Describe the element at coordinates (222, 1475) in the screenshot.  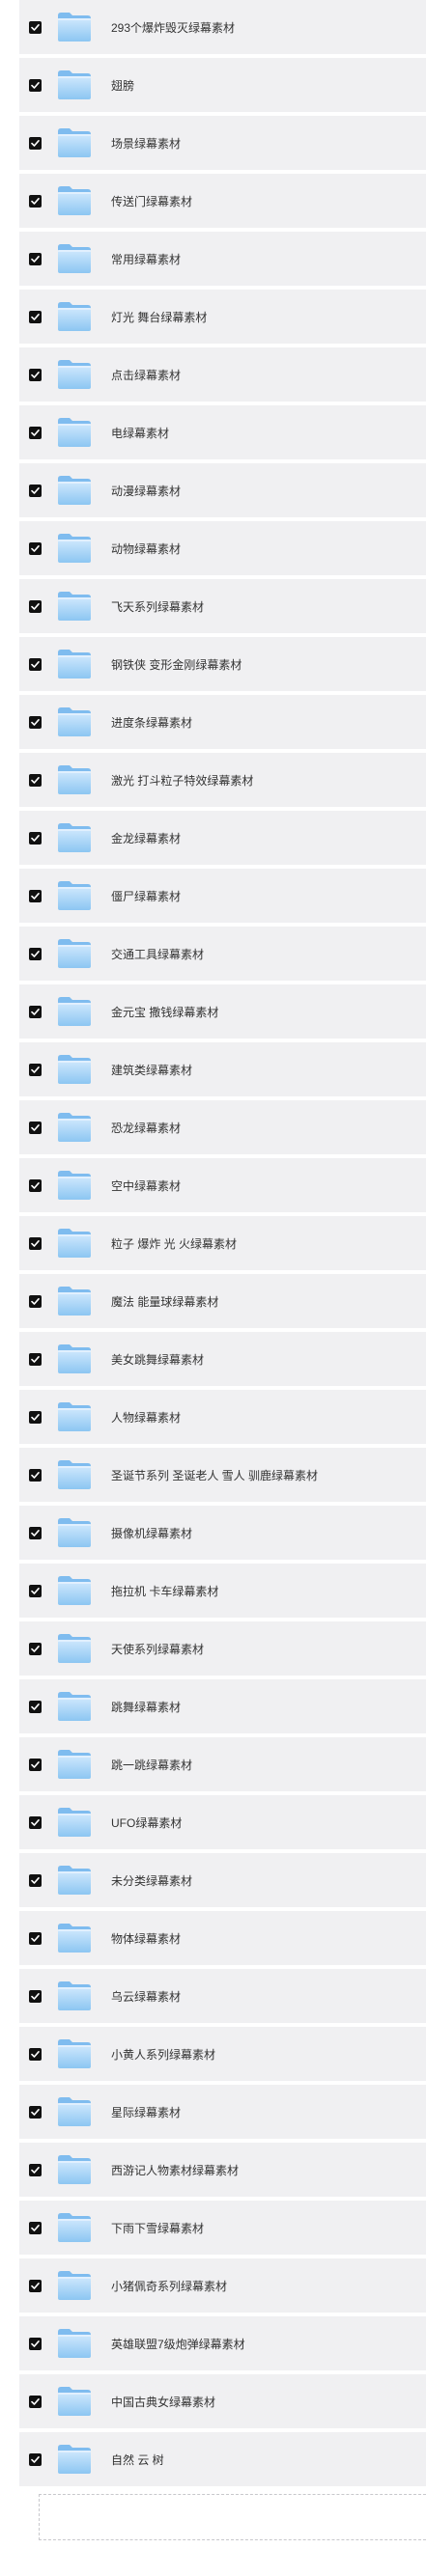
I see `folder-row: 圣诞节系列 圣诞老人 雪人 驯鹿绿幕素材` at that location.